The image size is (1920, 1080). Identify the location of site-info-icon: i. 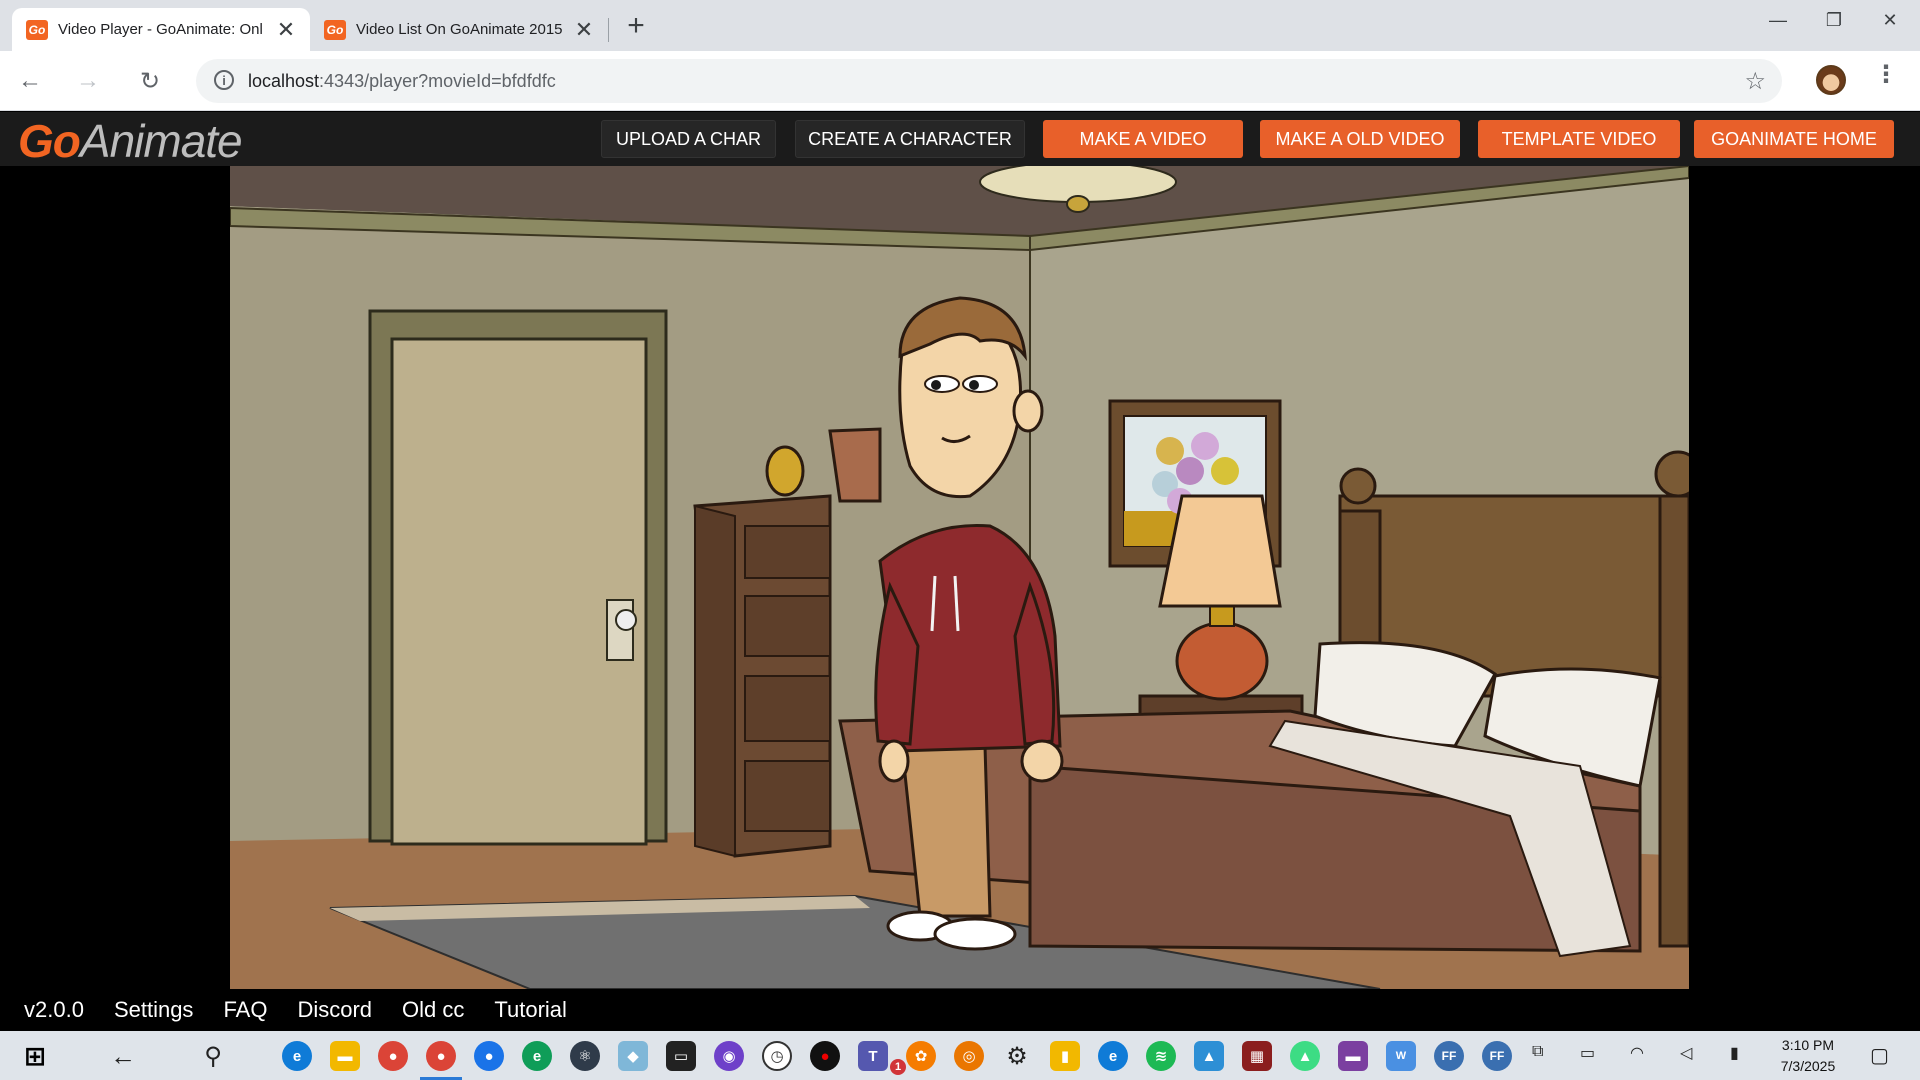
(224, 80).